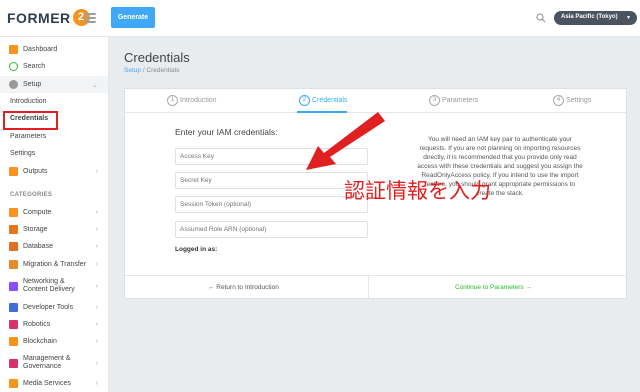  I want to click on sidebar-item-label: Migration & Transfer, so click(55, 264).